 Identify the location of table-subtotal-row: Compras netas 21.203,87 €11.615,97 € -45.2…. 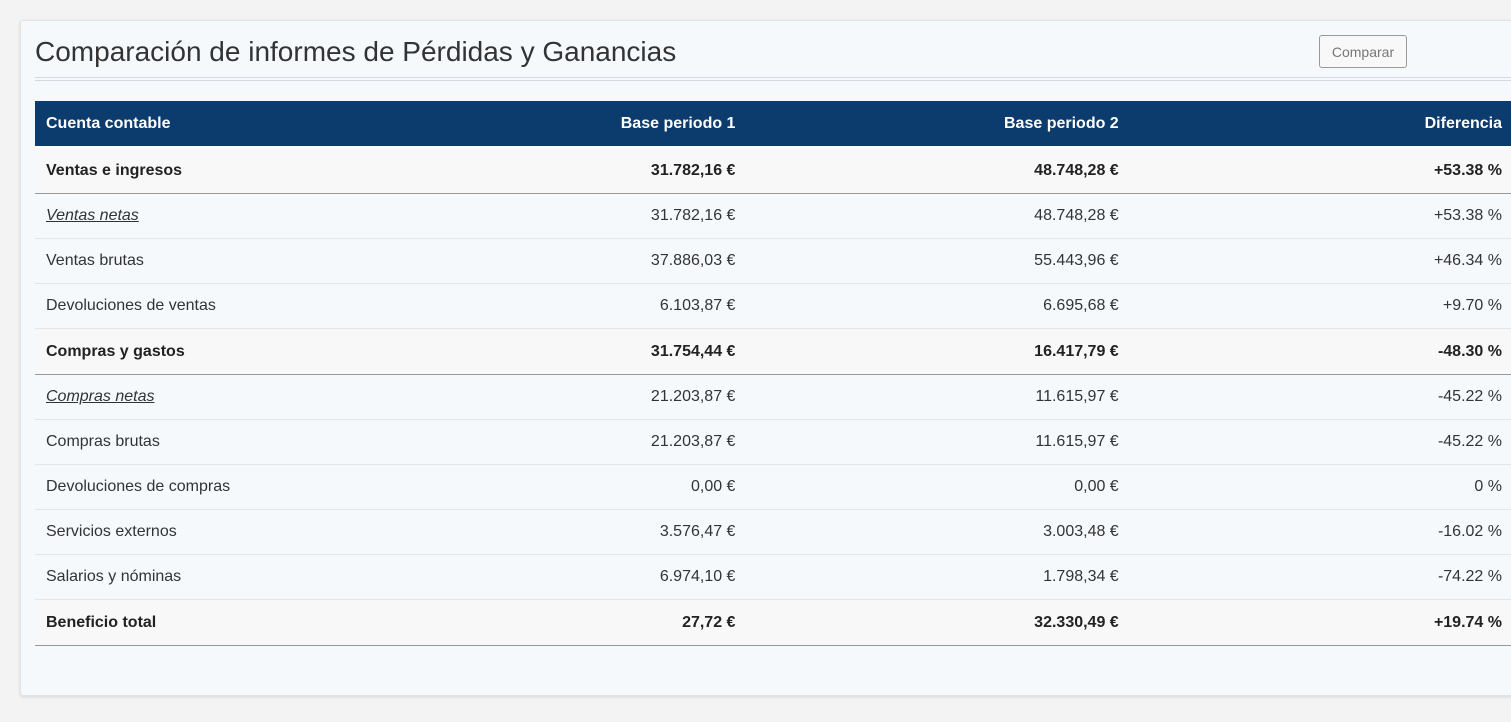
(773, 397).